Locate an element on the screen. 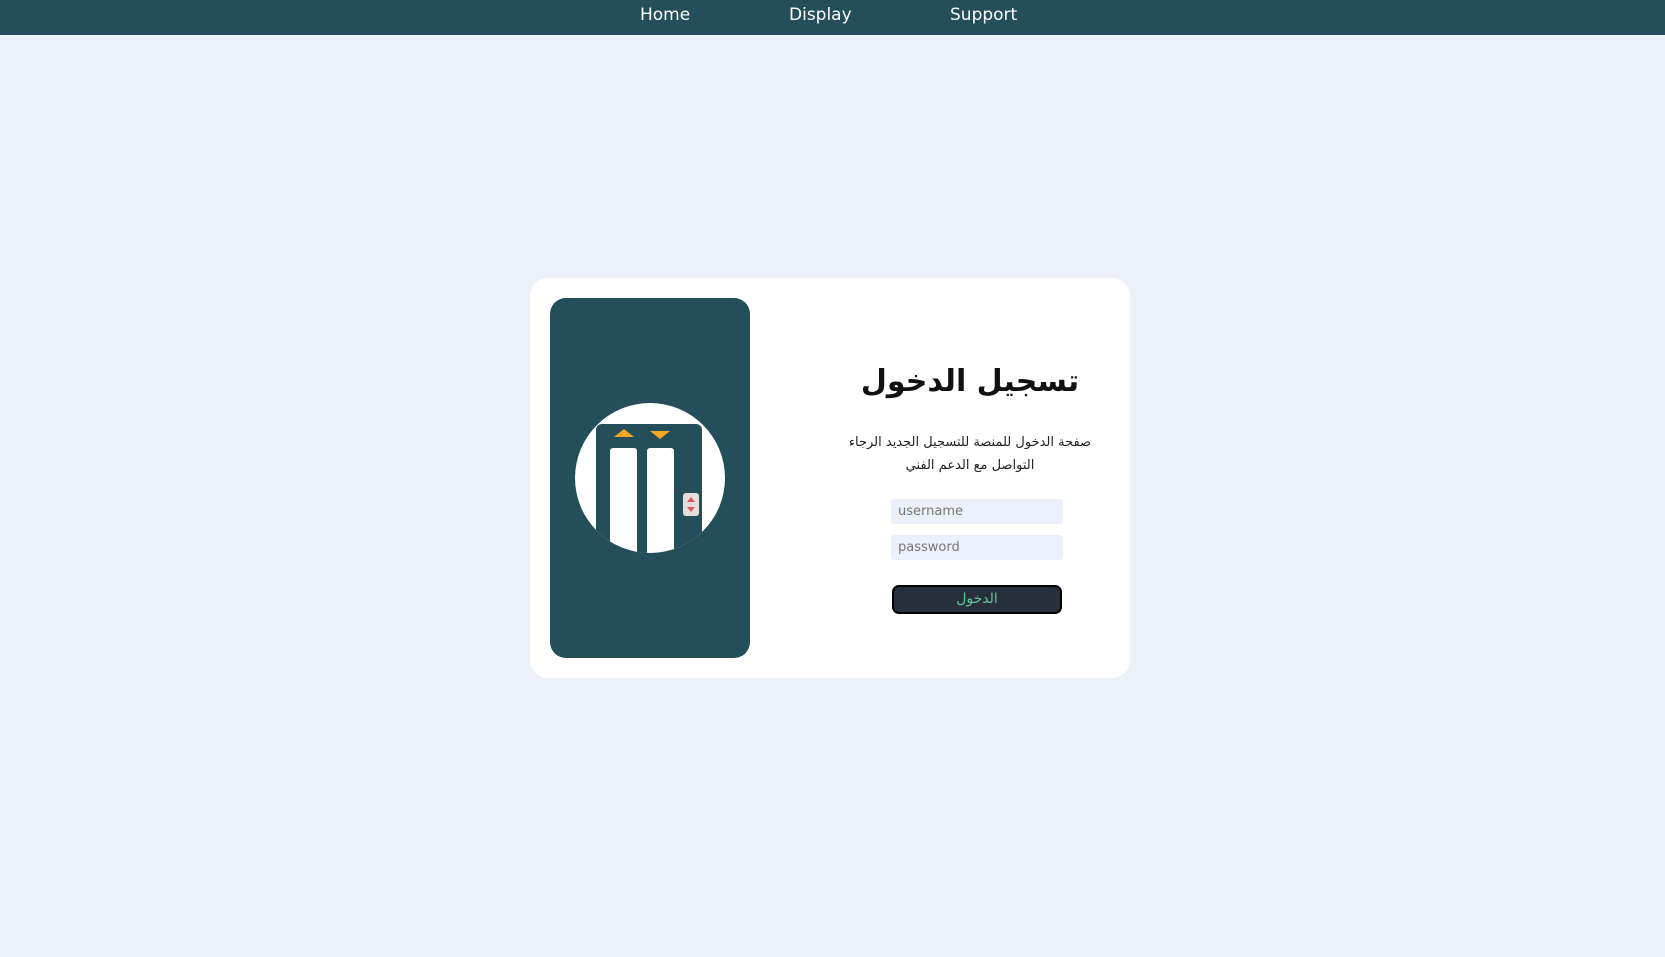 The height and width of the screenshot is (957, 1665). login-button: الدخول is located at coordinates (977, 599).